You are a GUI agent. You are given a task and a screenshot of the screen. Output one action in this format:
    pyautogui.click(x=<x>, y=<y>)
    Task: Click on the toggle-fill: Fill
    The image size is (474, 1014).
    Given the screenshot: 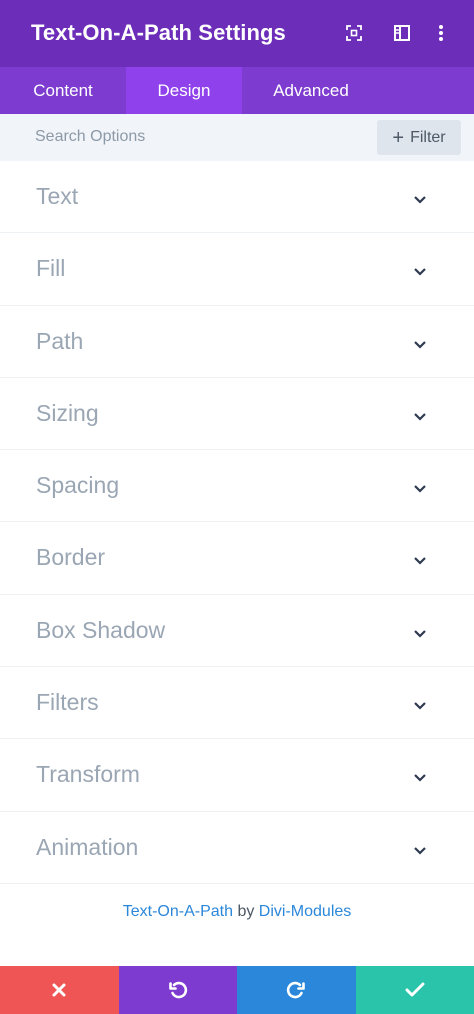 What is the action you would take?
    pyautogui.click(x=237, y=269)
    